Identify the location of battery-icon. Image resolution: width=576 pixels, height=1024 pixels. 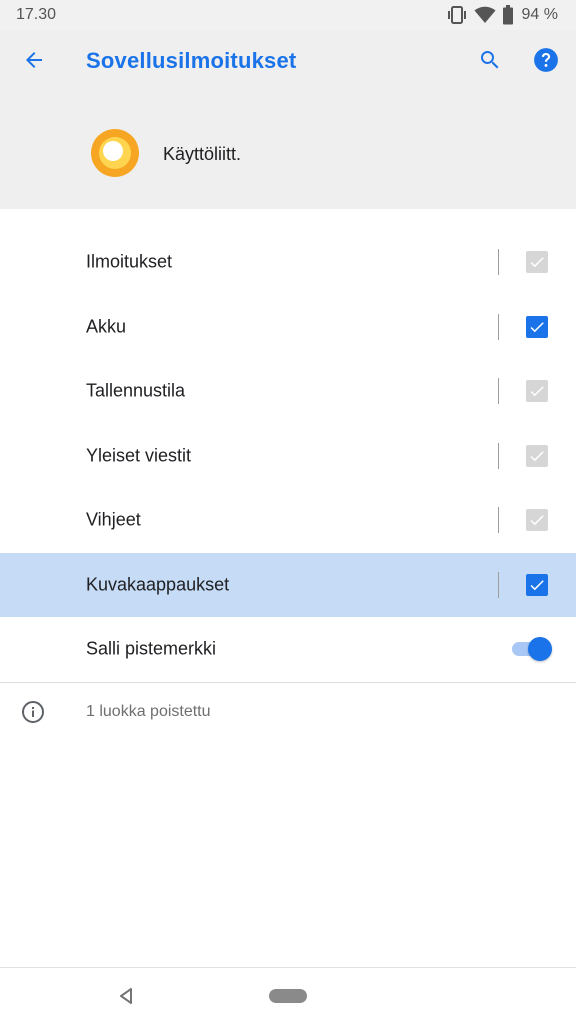
(508, 15).